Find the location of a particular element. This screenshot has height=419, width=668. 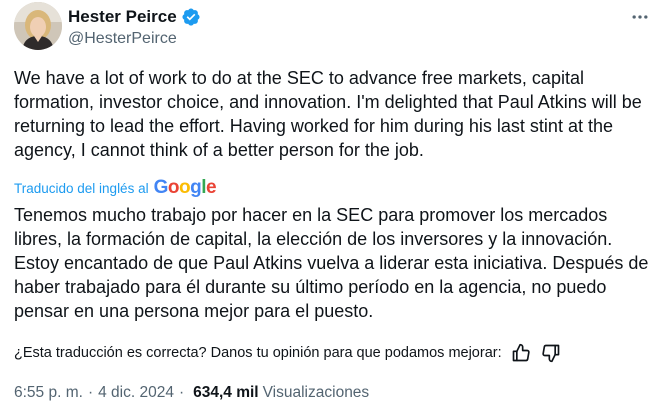

tweet-header: Hester Peirce @HesterPeirce is located at coordinates (334, 27).